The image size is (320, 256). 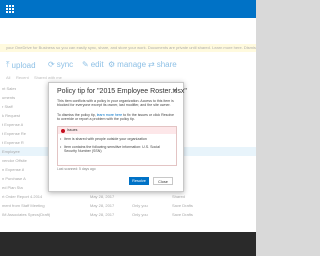 I want to click on last-scanned: Last scanned: 5 days ago, so click(x=76, y=169).